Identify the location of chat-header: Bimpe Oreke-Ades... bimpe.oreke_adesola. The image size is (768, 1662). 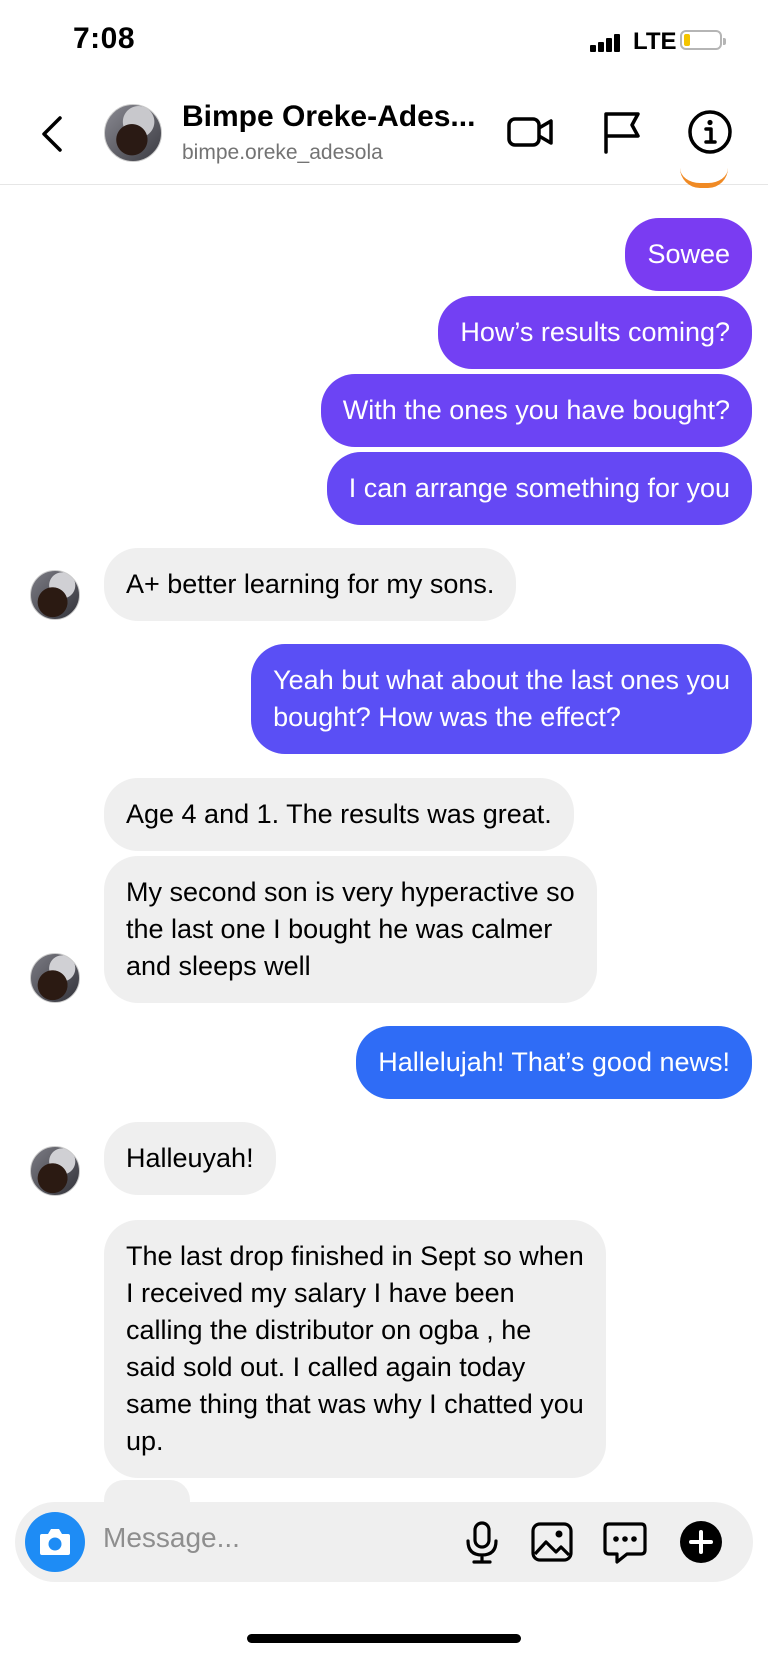
(384, 134).